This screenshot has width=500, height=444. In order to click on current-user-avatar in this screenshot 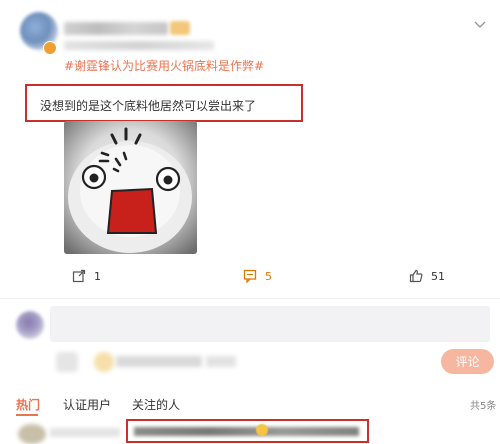, I will do `click(30, 325)`.